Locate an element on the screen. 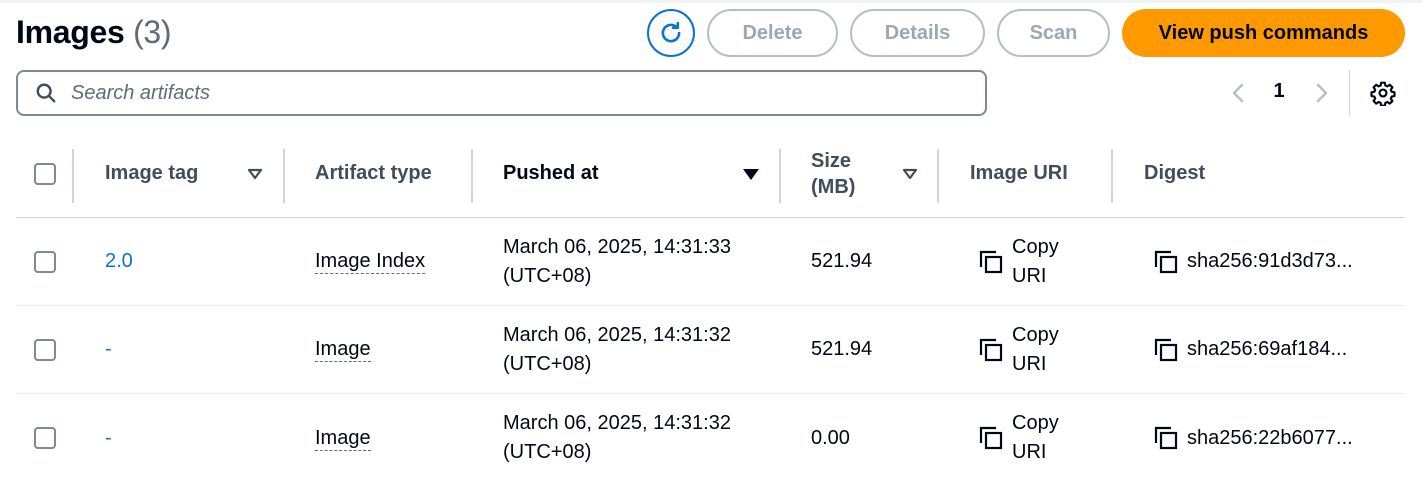  select-all-cell is located at coordinates (45, 173).